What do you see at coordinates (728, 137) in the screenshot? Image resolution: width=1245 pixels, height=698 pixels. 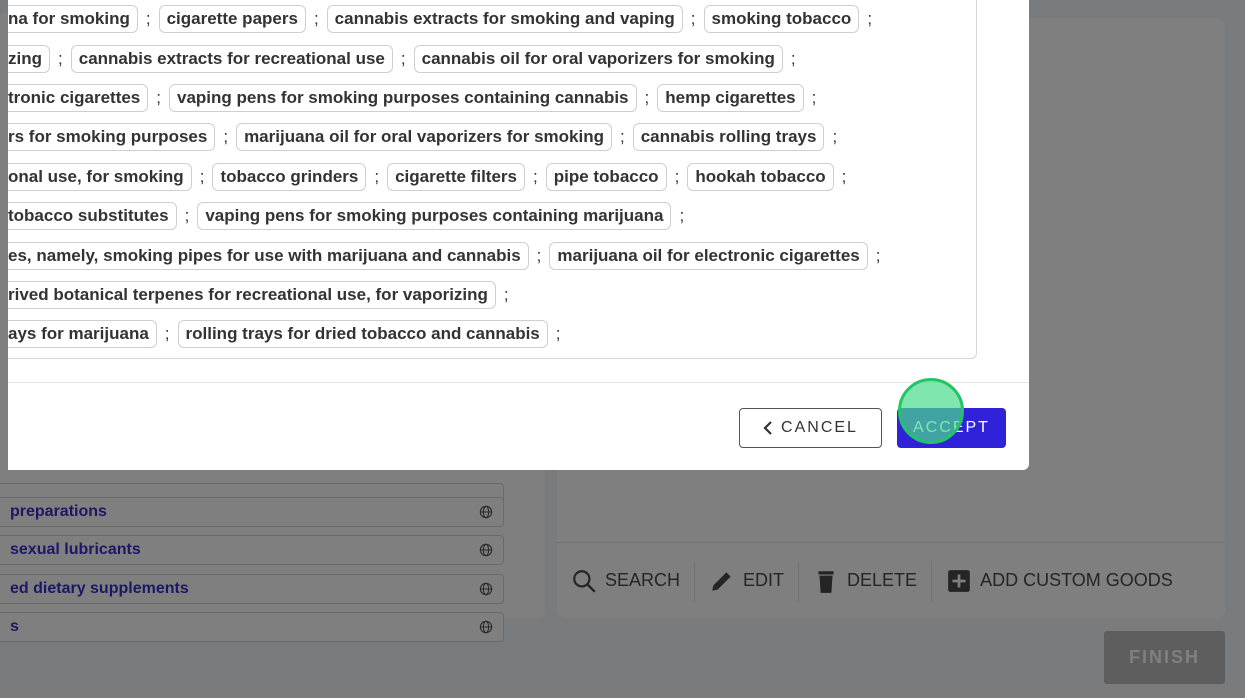 I see `goods-term-chip: cannabis rolling trays` at bounding box center [728, 137].